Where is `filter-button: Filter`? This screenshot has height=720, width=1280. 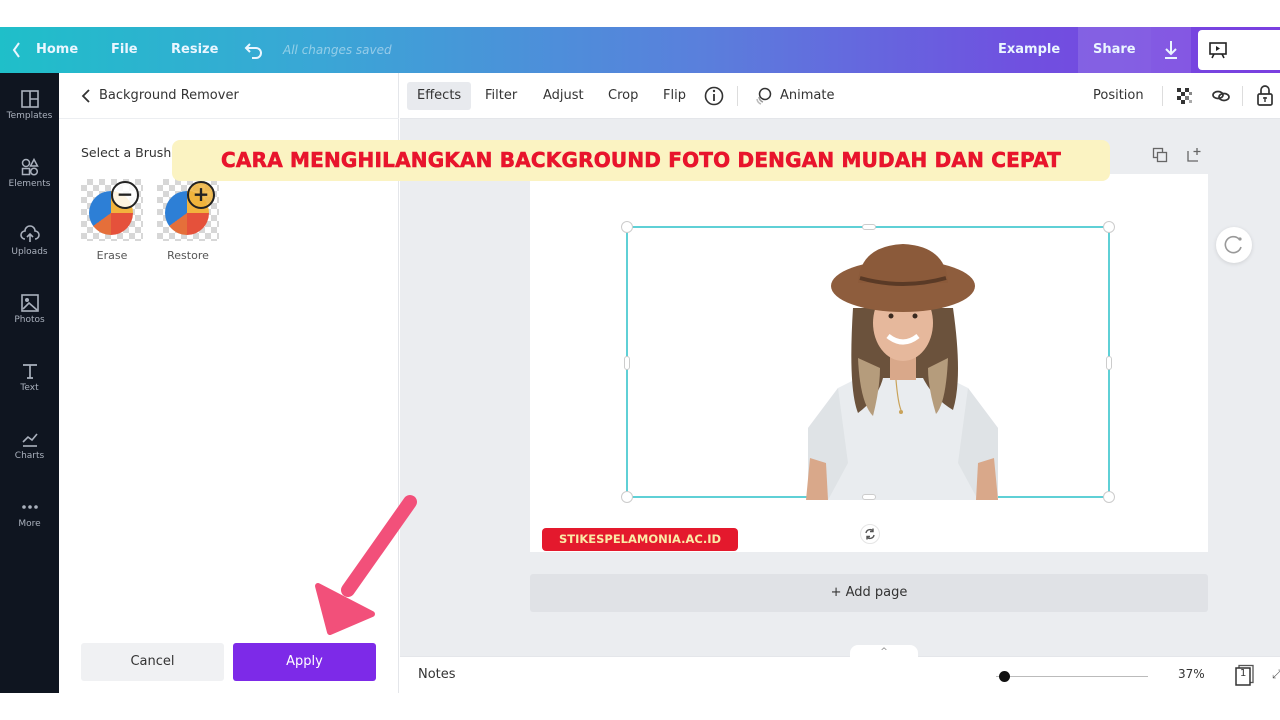 filter-button: Filter is located at coordinates (501, 96).